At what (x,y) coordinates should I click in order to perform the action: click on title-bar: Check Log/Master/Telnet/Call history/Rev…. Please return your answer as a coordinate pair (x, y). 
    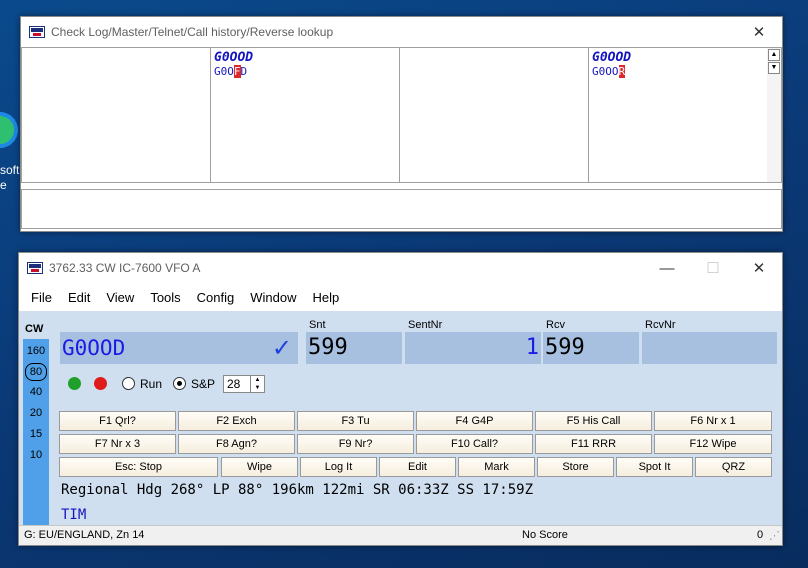
    Looking at the image, I should click on (401, 32).